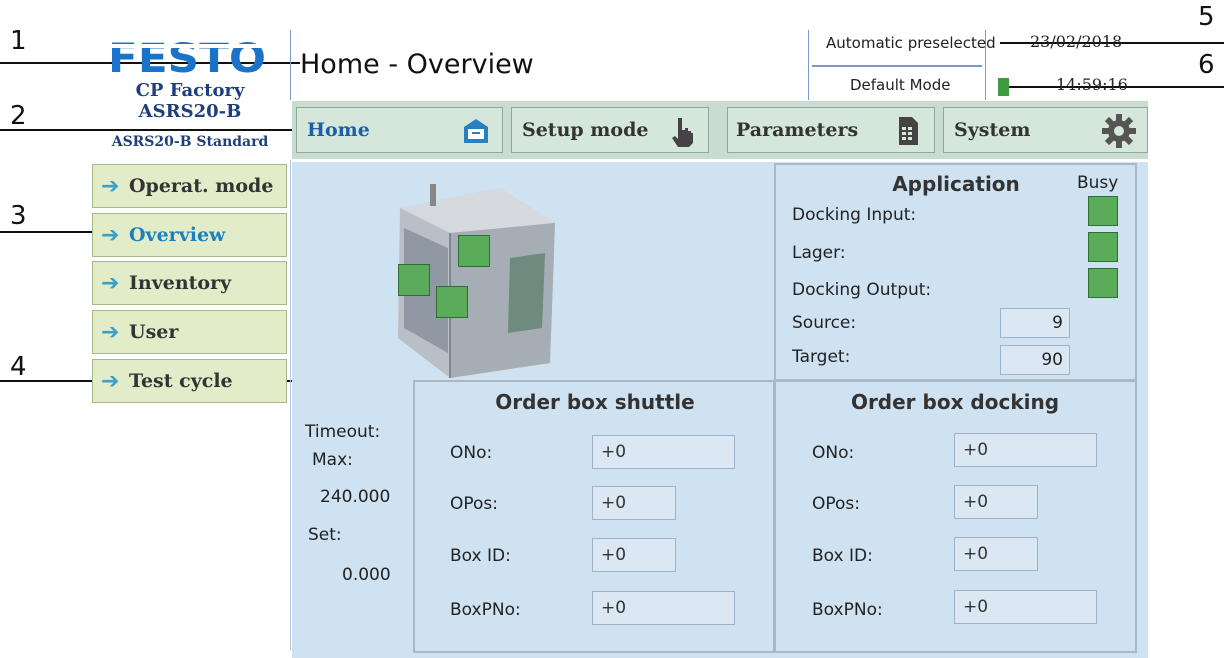  I want to click on order-box-shuttle-title: Order box shuttle, so click(595, 402).